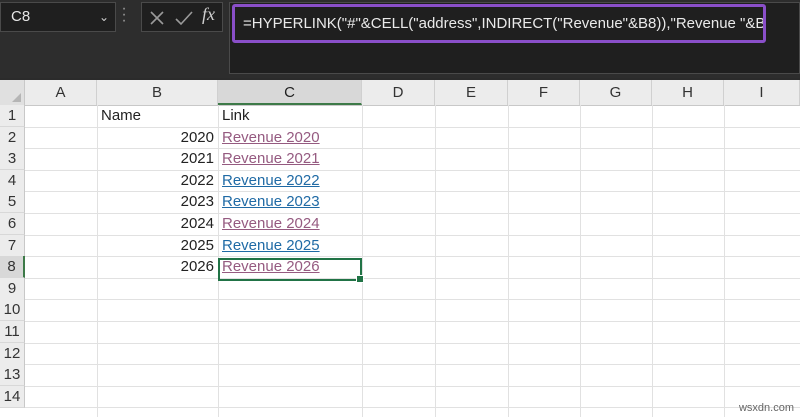  What do you see at coordinates (290, 159) in the screenshot?
I see `hyperlink-cell: Revenue 2021` at bounding box center [290, 159].